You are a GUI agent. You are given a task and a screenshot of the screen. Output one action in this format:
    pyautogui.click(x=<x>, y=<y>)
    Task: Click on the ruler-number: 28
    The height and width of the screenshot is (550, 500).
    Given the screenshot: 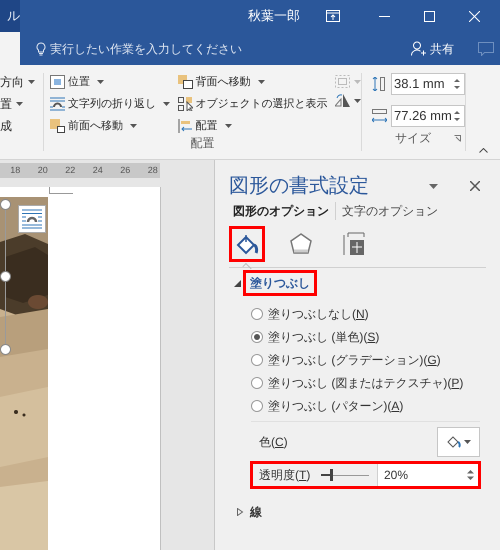 What is the action you would take?
    pyautogui.click(x=152, y=170)
    